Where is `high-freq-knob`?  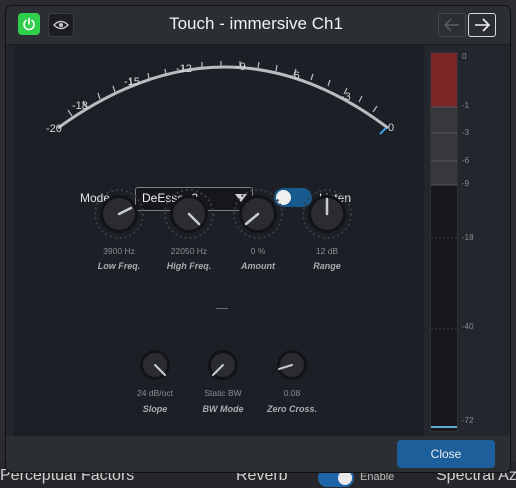
high-freq-knob is located at coordinates (189, 216).